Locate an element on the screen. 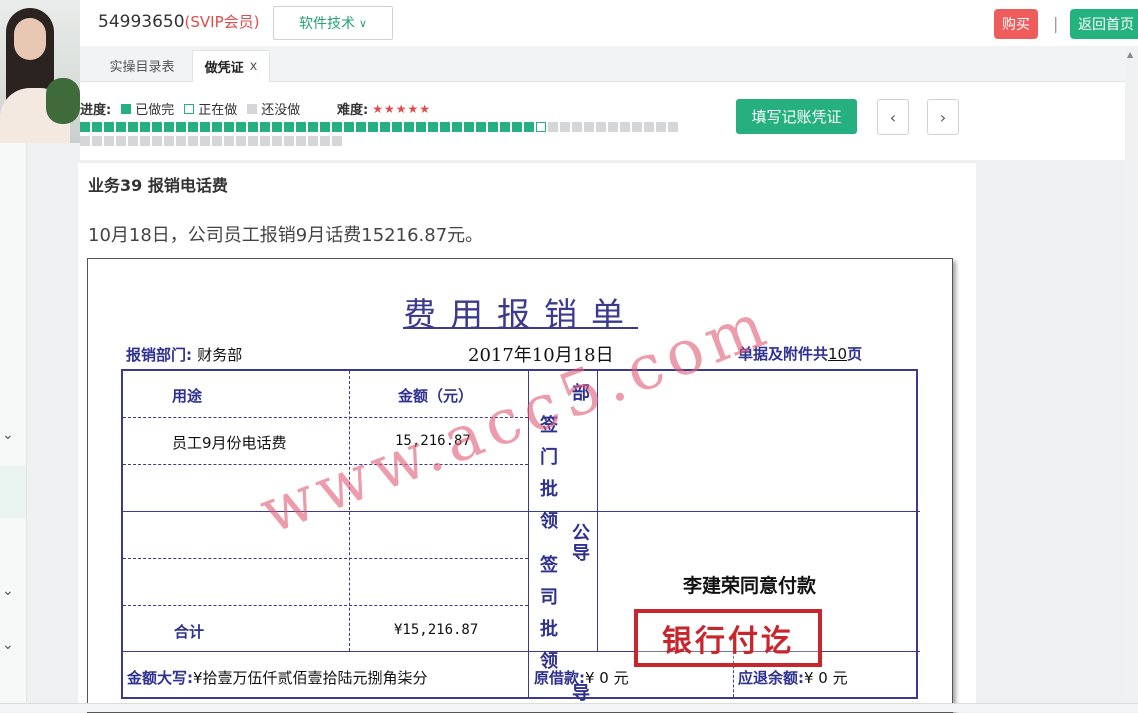  prev-button: ‹ is located at coordinates (893, 117).